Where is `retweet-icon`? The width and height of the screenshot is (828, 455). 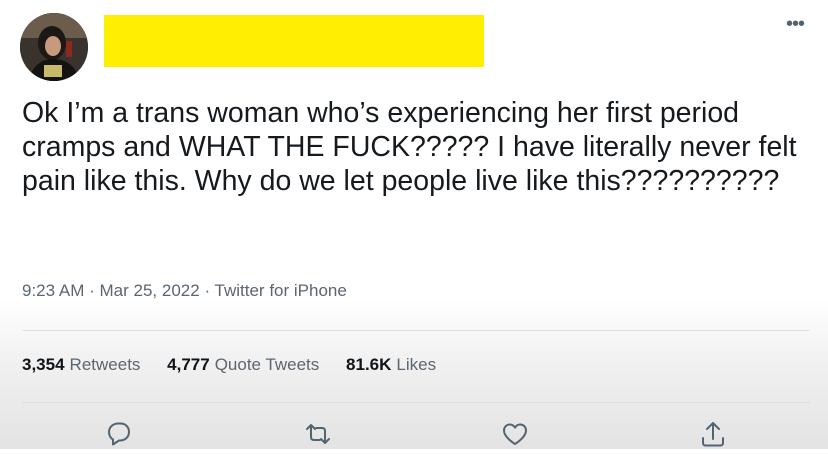 retweet-icon is located at coordinates (318, 434).